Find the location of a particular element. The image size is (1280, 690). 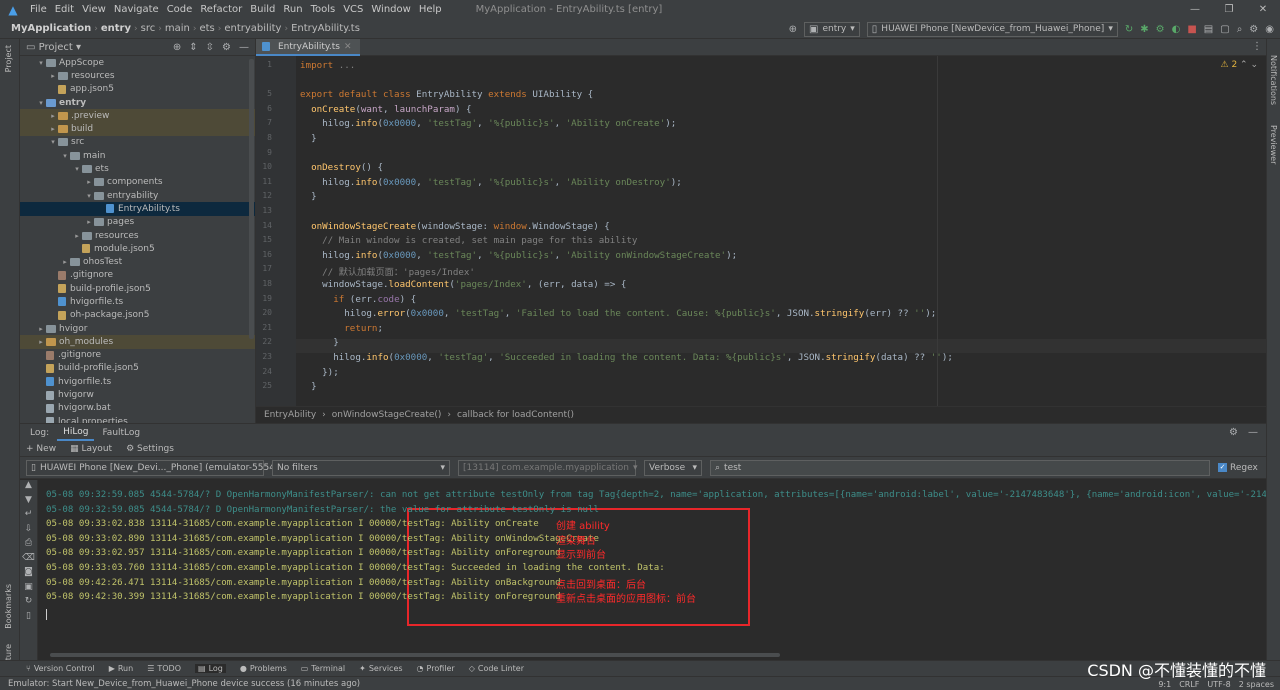

settings-gear-icon: ⚙ is located at coordinates (1253, 29).